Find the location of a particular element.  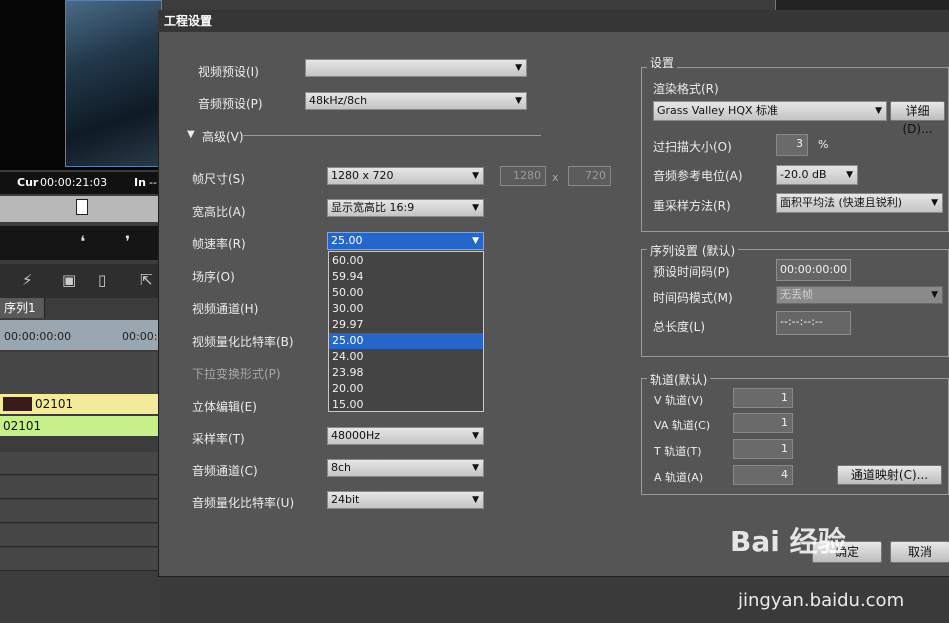

scrub-handle-icon is located at coordinates (82, 207).